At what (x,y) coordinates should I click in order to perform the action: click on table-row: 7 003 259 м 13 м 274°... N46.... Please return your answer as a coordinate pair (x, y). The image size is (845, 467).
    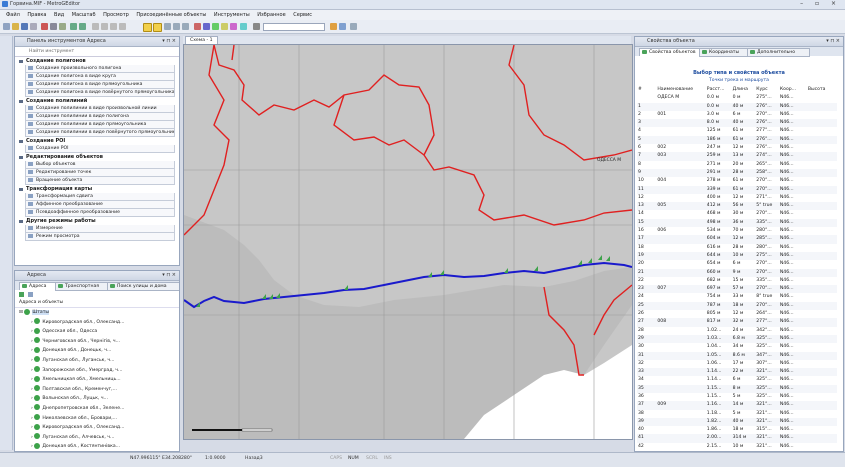
    Looking at the image, I should click on (737, 156).